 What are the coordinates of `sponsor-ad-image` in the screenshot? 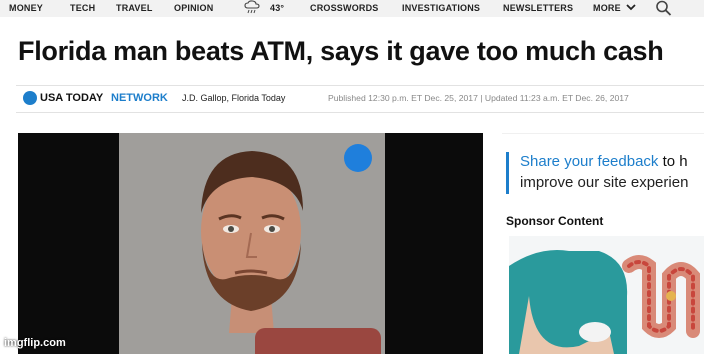 It's located at (606, 295).